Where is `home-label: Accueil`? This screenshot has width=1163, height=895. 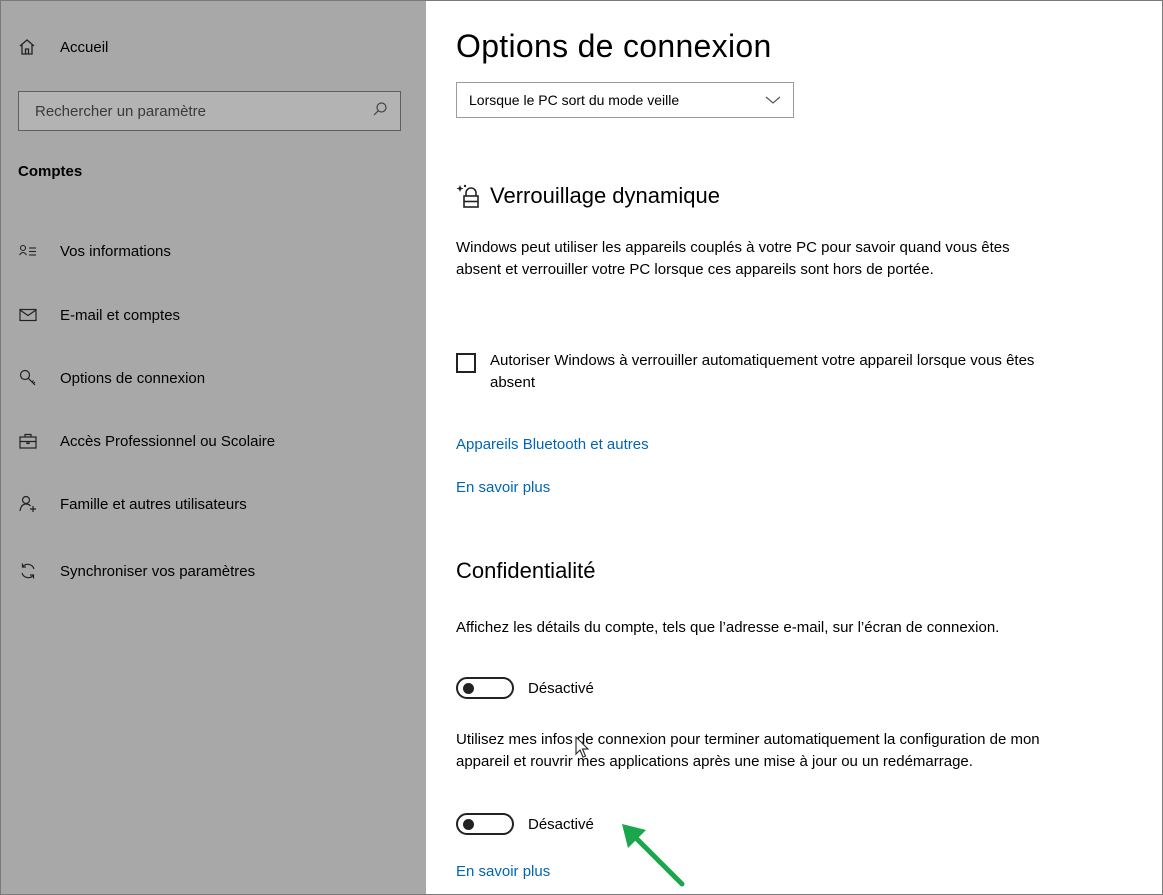 home-label: Accueil is located at coordinates (84, 47).